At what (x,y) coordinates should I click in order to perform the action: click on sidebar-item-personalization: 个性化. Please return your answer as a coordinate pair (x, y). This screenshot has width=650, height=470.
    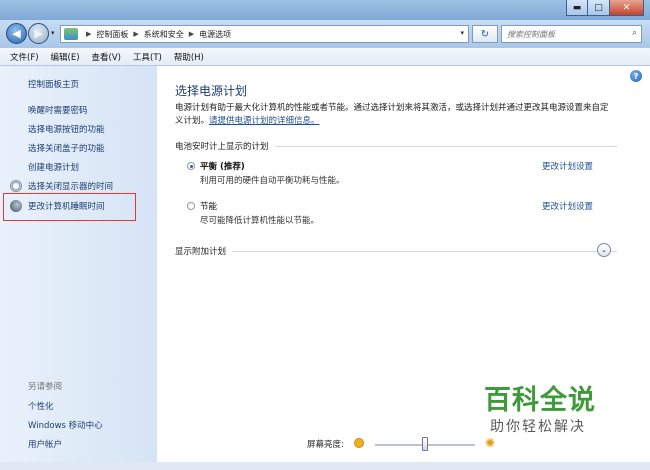
    Looking at the image, I should click on (41, 406).